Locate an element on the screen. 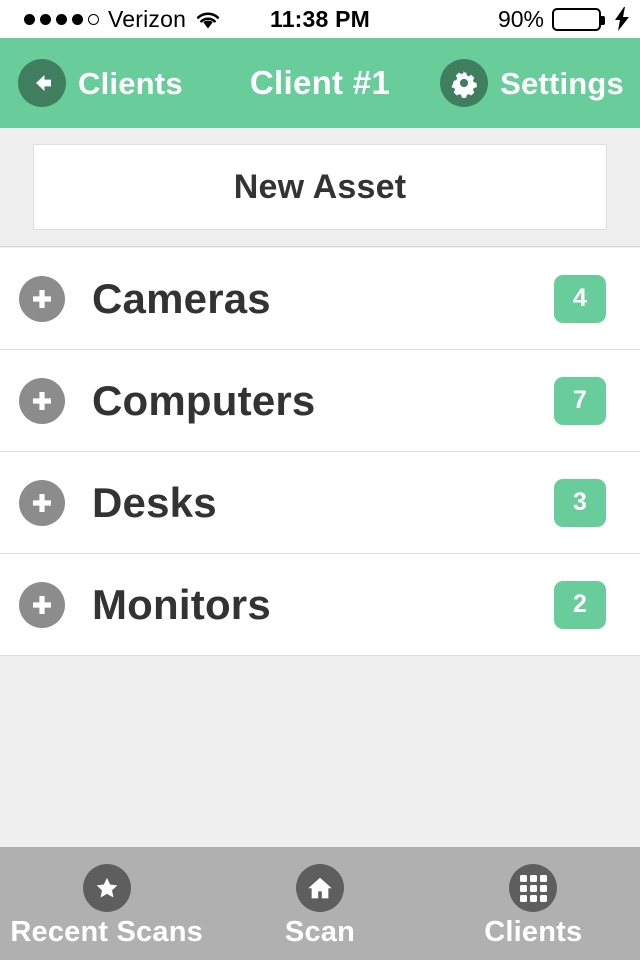  new-asset-button-label: New Asset is located at coordinates (320, 186).